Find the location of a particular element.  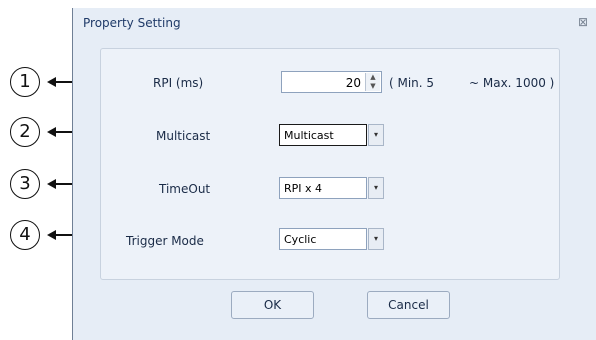

cancel-button: Cancel is located at coordinates (408, 305).